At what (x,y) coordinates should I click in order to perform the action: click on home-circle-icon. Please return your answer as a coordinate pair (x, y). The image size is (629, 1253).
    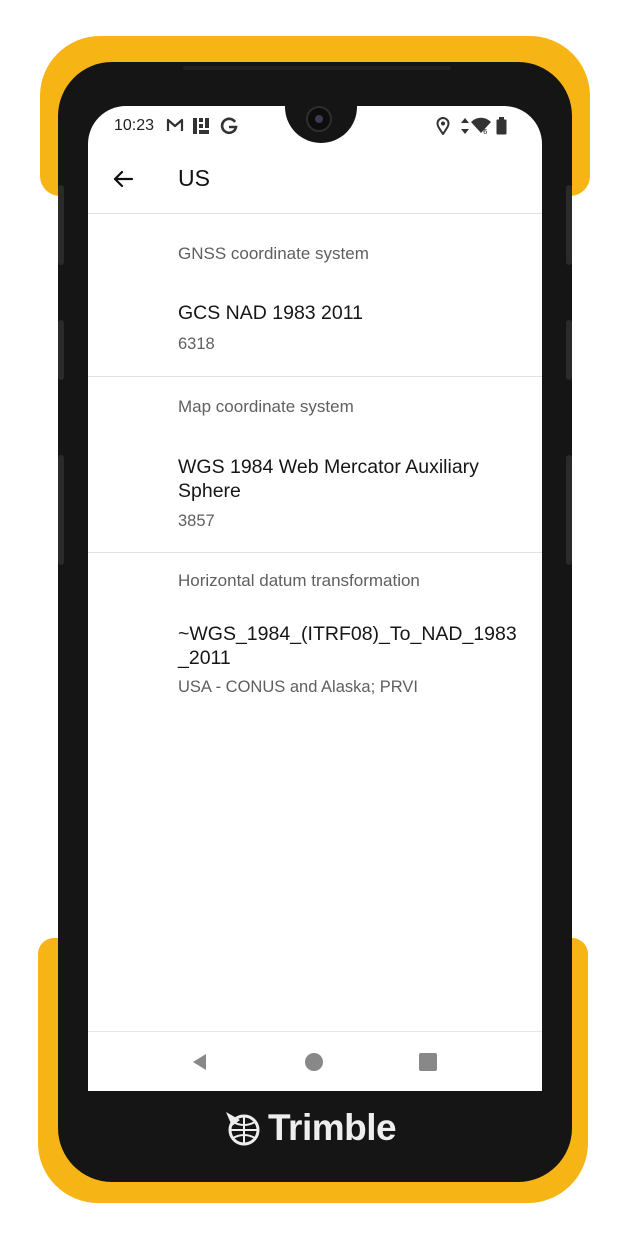
    Looking at the image, I should click on (314, 1062).